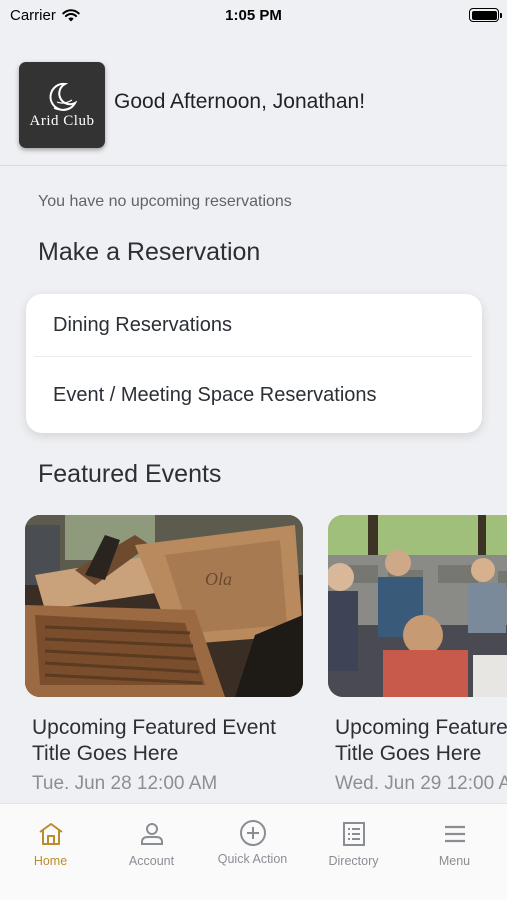 The width and height of the screenshot is (507, 900). What do you see at coordinates (353, 834) in the screenshot?
I see `directory-icon` at bounding box center [353, 834].